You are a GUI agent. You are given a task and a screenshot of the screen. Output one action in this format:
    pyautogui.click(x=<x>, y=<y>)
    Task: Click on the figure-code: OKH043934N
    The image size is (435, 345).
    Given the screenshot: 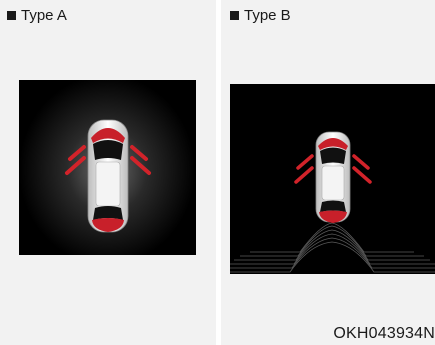 What is the action you would take?
    pyautogui.click(x=384, y=333)
    